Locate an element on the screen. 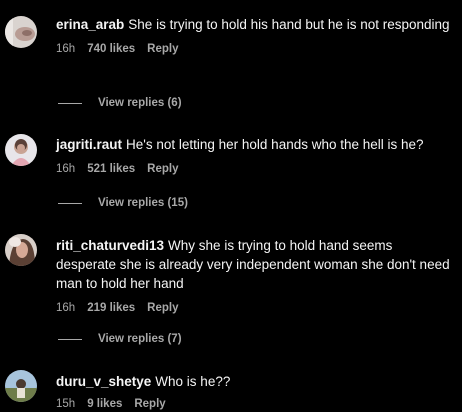 This screenshot has width=462, height=412. comment-meta: 16h 521 likes Reply is located at coordinates (256, 169).